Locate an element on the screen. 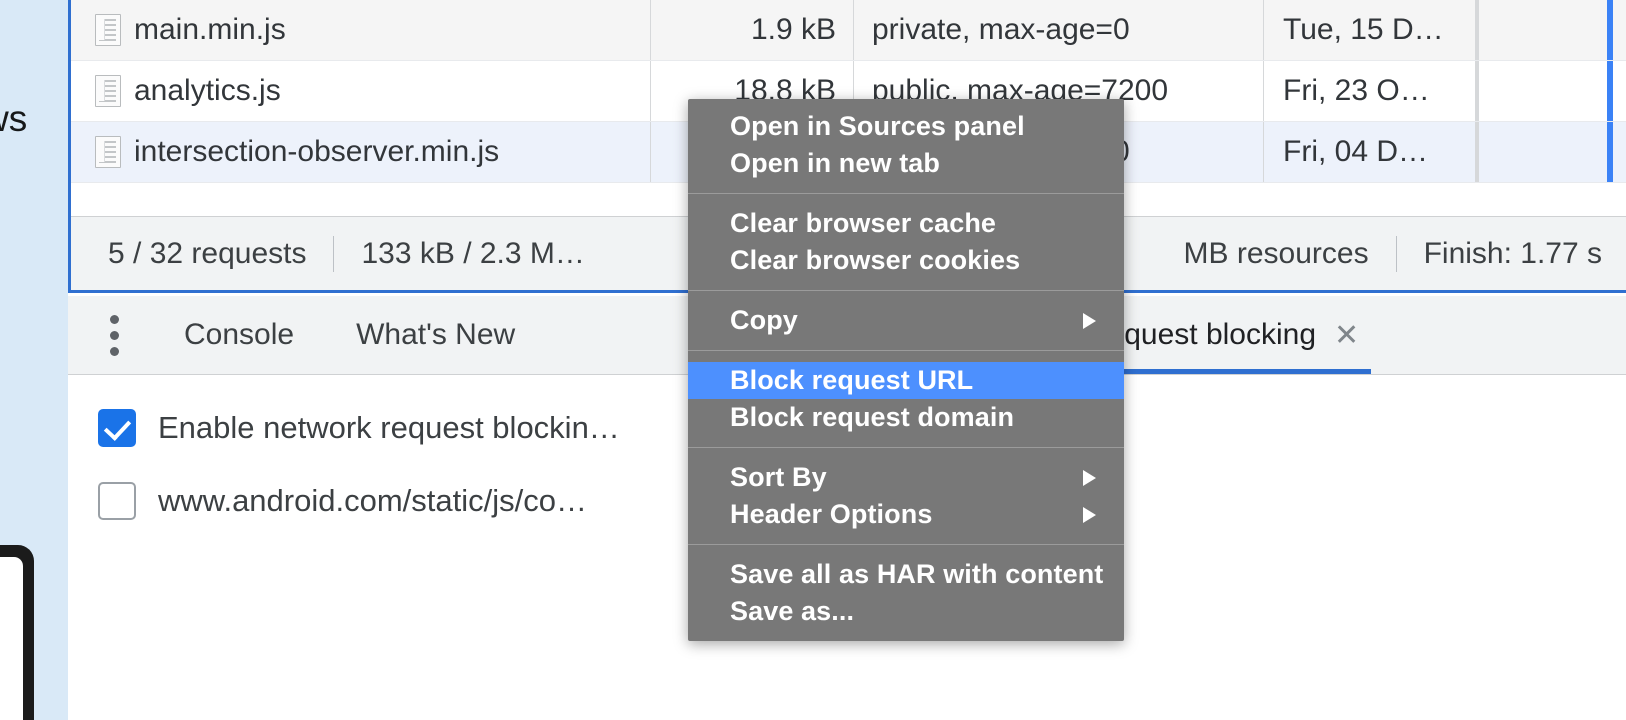 The height and width of the screenshot is (720, 1626). drawer-tab-label: Console is located at coordinates (239, 334).